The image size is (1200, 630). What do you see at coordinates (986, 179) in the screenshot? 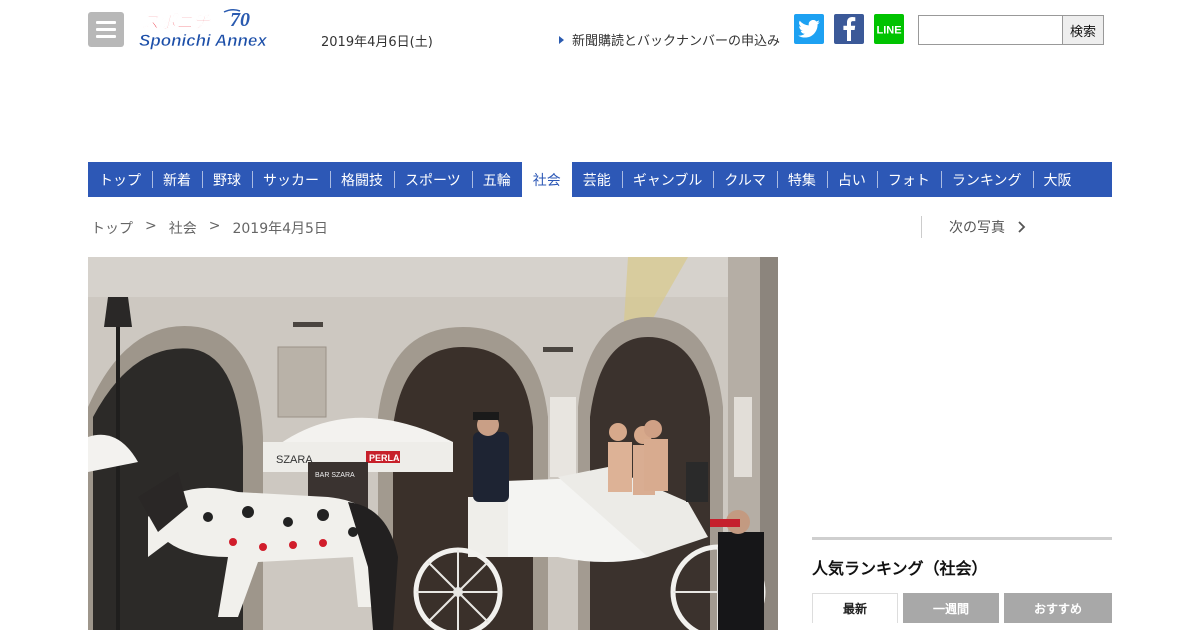
I see `nav-item: ランキング` at bounding box center [986, 179].